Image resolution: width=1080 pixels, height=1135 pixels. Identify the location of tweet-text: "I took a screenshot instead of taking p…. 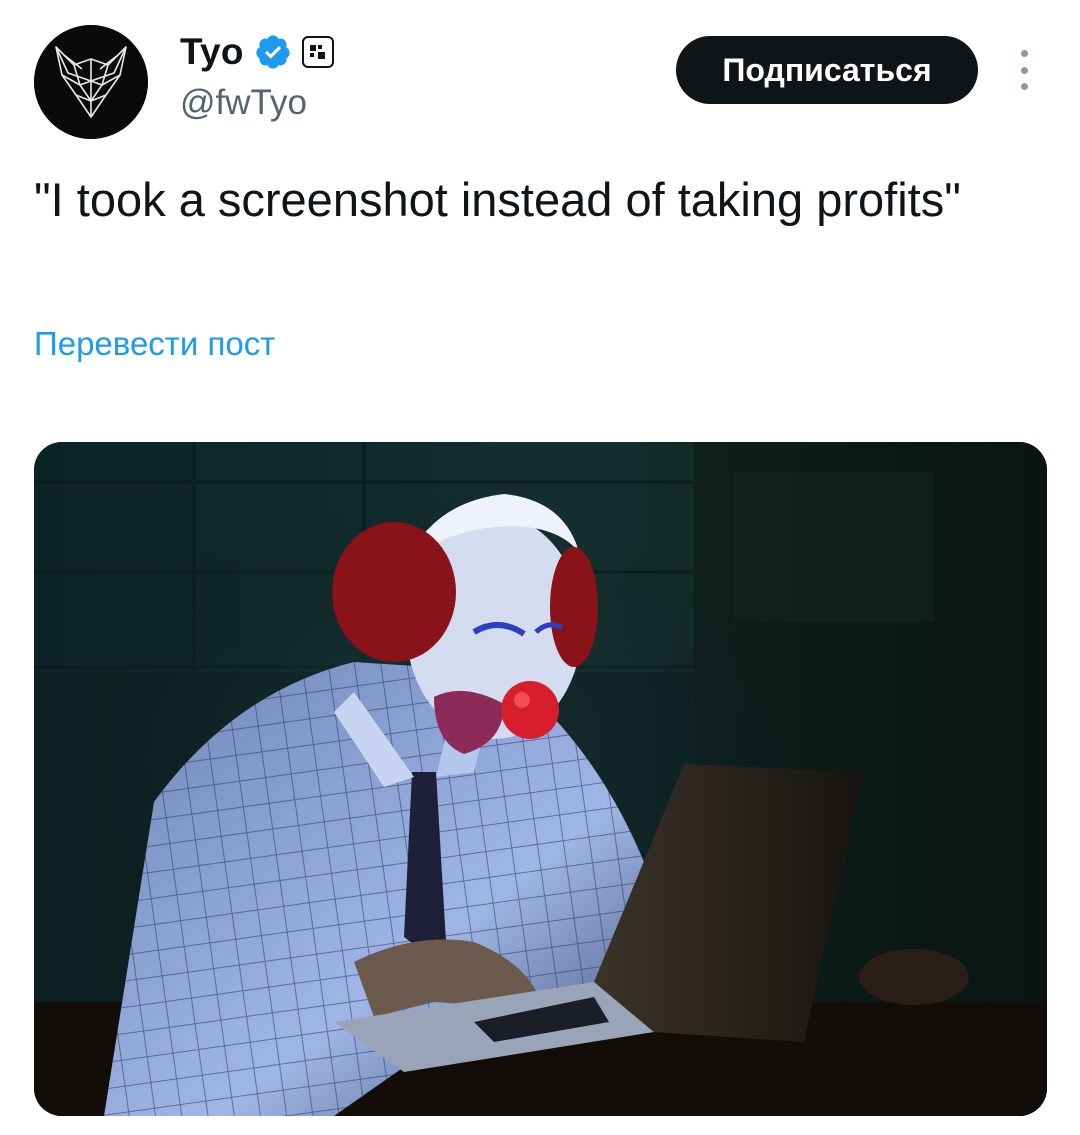
(497, 199).